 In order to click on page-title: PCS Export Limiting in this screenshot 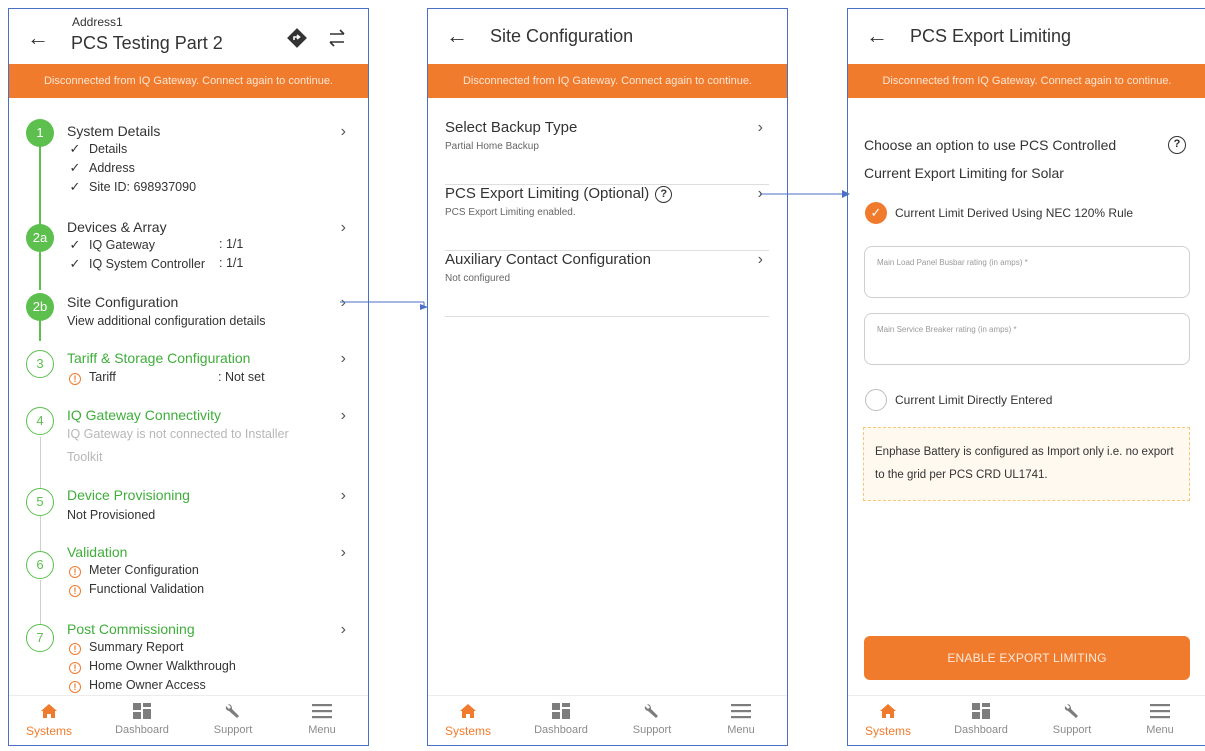, I will do `click(991, 36)`.